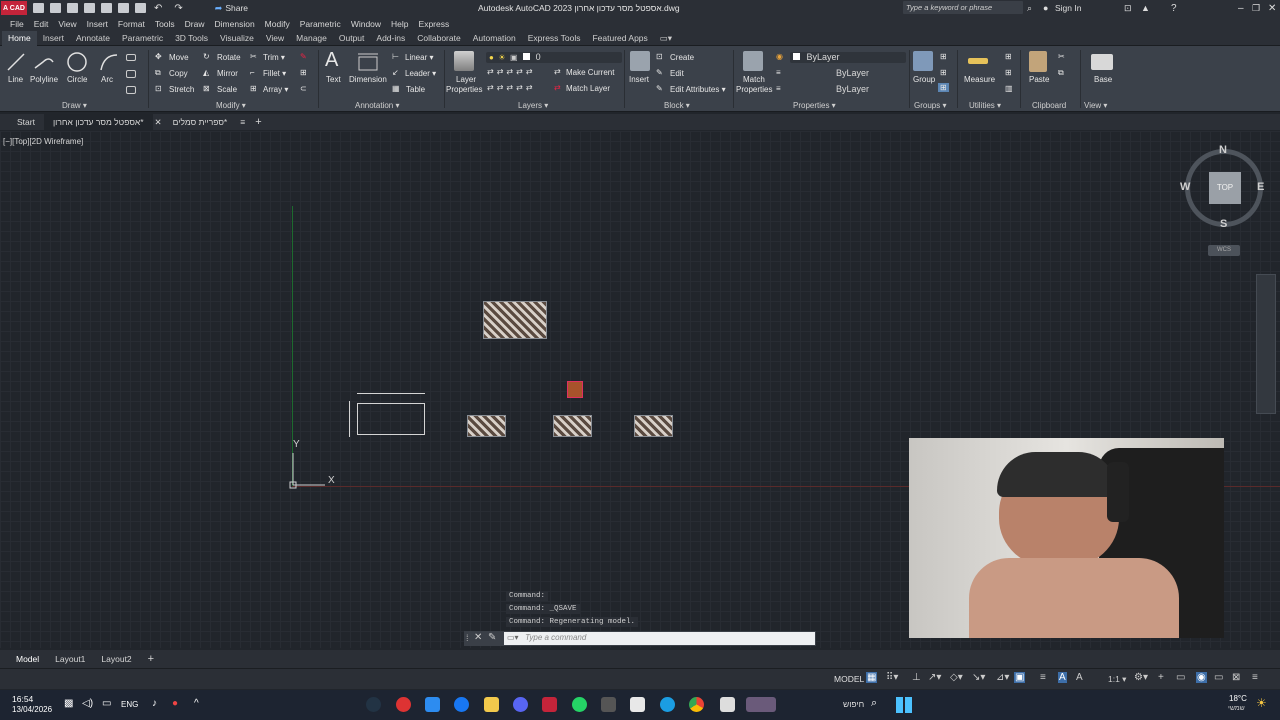 The width and height of the screenshot is (1280, 720). Describe the element at coordinates (311, 38) in the screenshot. I see `tab-manage: Manage` at that location.